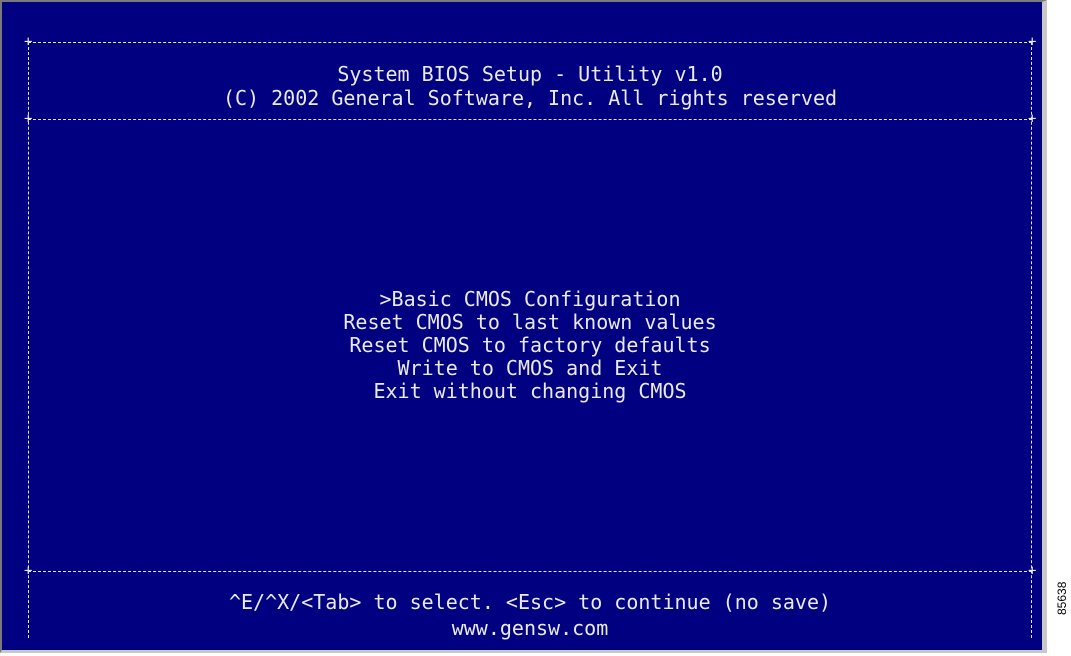  What do you see at coordinates (530, 391) in the screenshot?
I see `menu-item-exit-without-changing: Exit without changing CMOS` at bounding box center [530, 391].